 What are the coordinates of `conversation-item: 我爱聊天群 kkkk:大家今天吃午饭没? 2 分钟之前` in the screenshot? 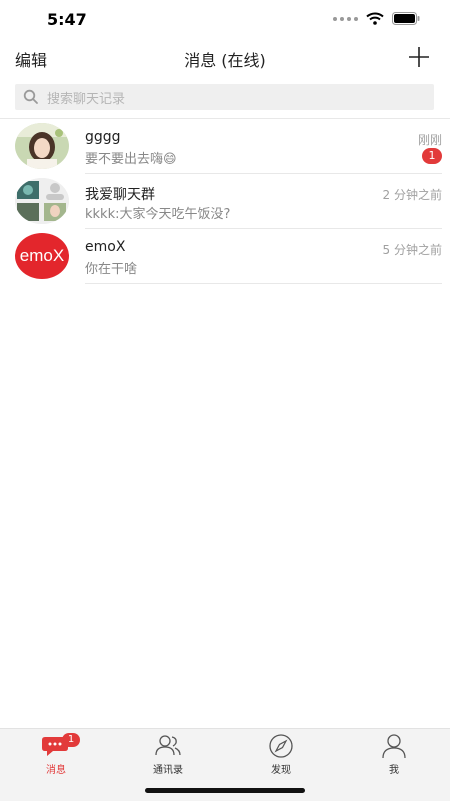 It's located at (225, 201).